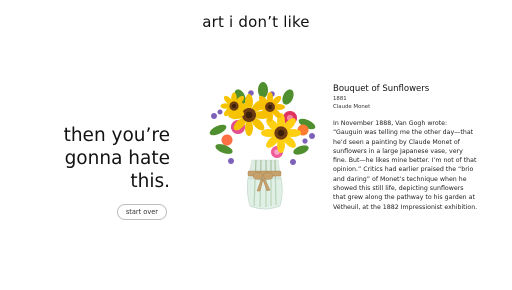 Image resolution: width=512 pixels, height=290 pixels. I want to click on result-headline: then you’re gonna hate this., so click(116, 158).